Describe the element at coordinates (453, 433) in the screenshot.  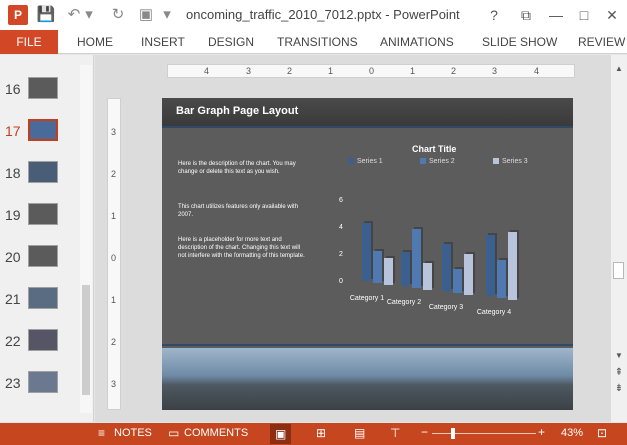
I see `zoom-slider-thumb` at that location.